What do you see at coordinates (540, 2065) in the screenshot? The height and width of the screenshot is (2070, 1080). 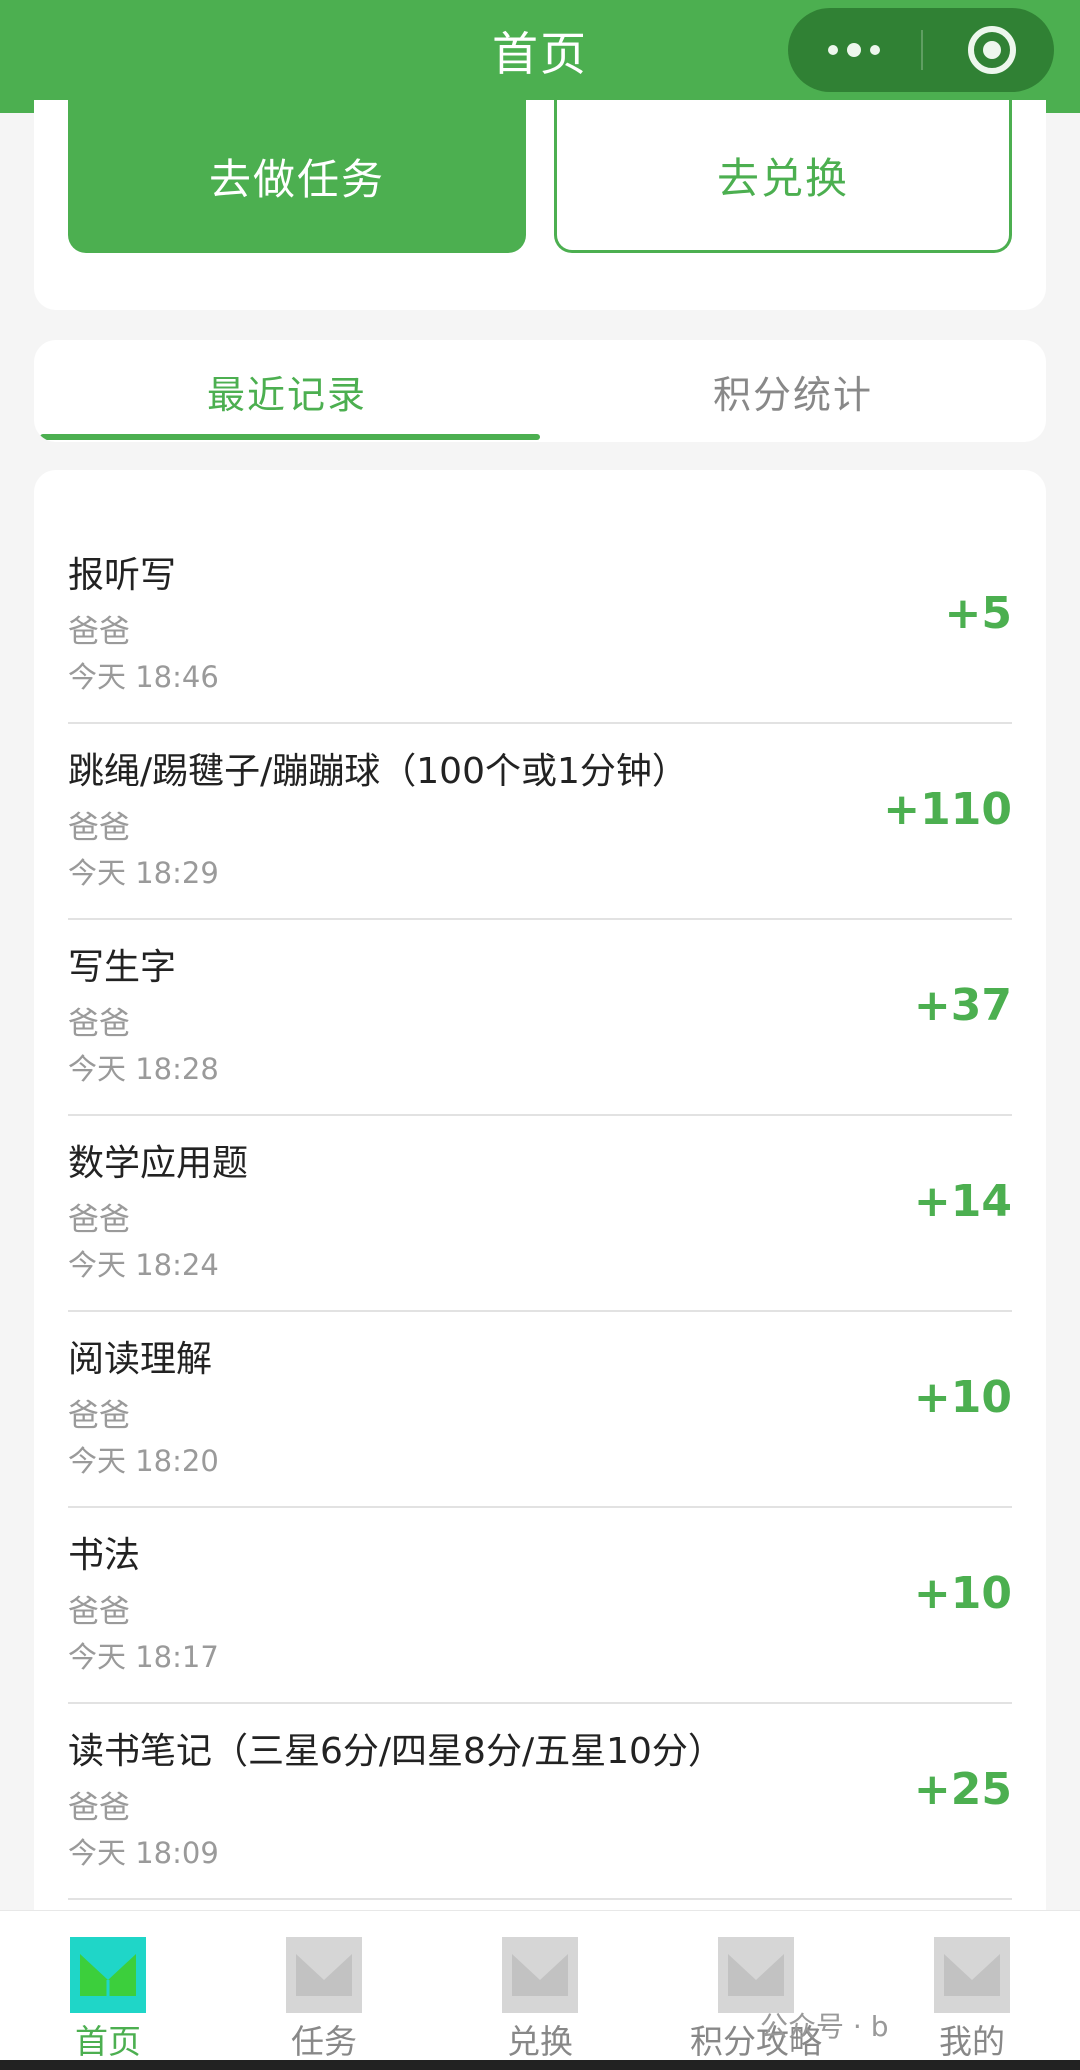 I see `system-bottom-strip` at bounding box center [540, 2065].